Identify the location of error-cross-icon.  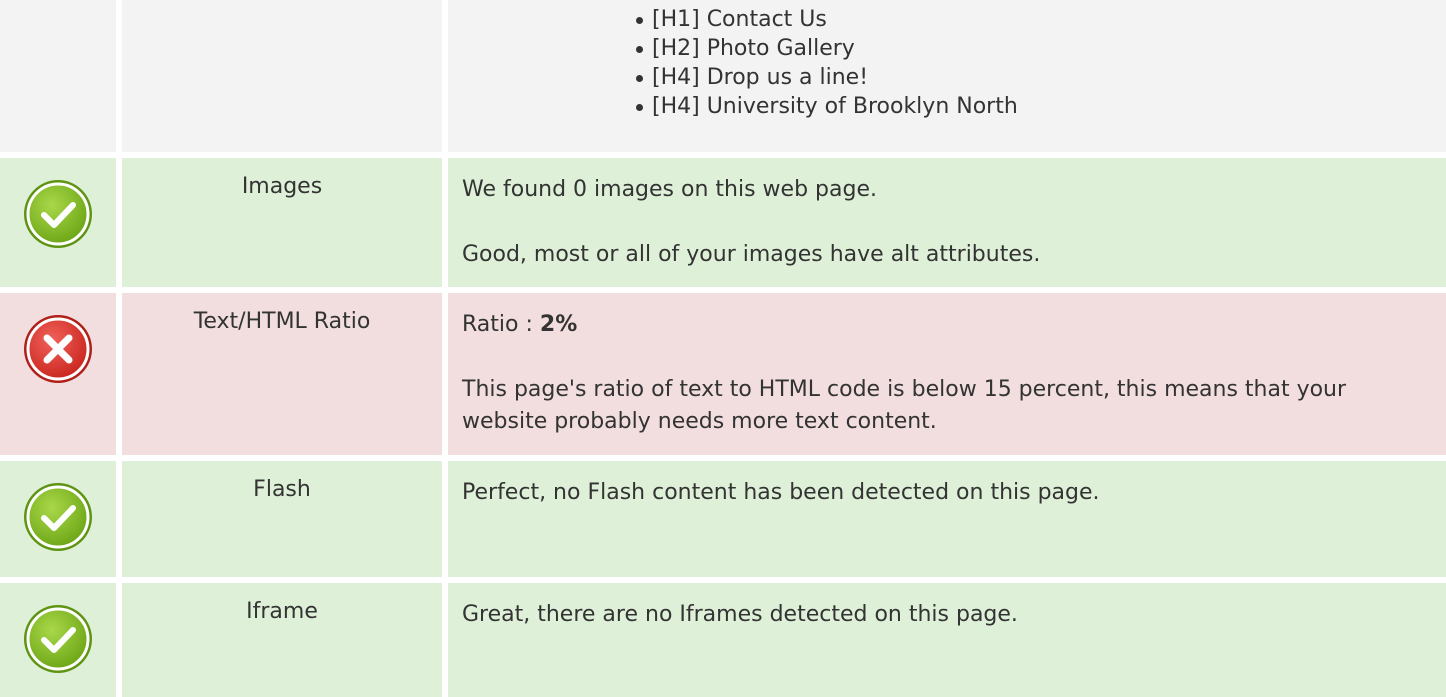
(58, 349).